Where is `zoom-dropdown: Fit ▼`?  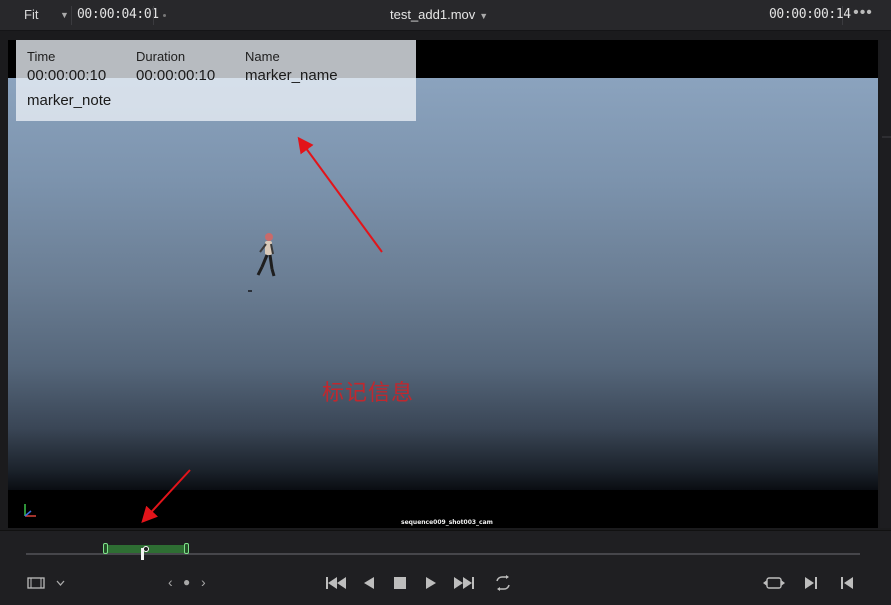 zoom-dropdown: Fit ▼ is located at coordinates (39, 15).